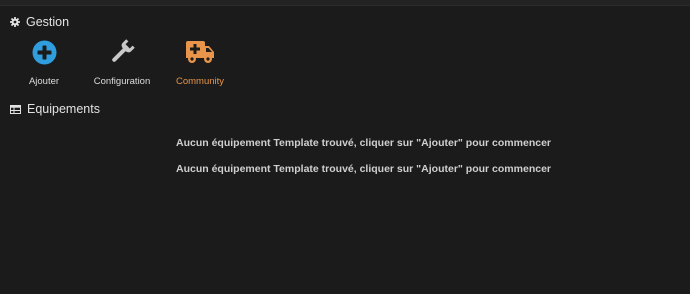 The image size is (690, 294). What do you see at coordinates (200, 81) in the screenshot?
I see `community-label: Community` at bounding box center [200, 81].